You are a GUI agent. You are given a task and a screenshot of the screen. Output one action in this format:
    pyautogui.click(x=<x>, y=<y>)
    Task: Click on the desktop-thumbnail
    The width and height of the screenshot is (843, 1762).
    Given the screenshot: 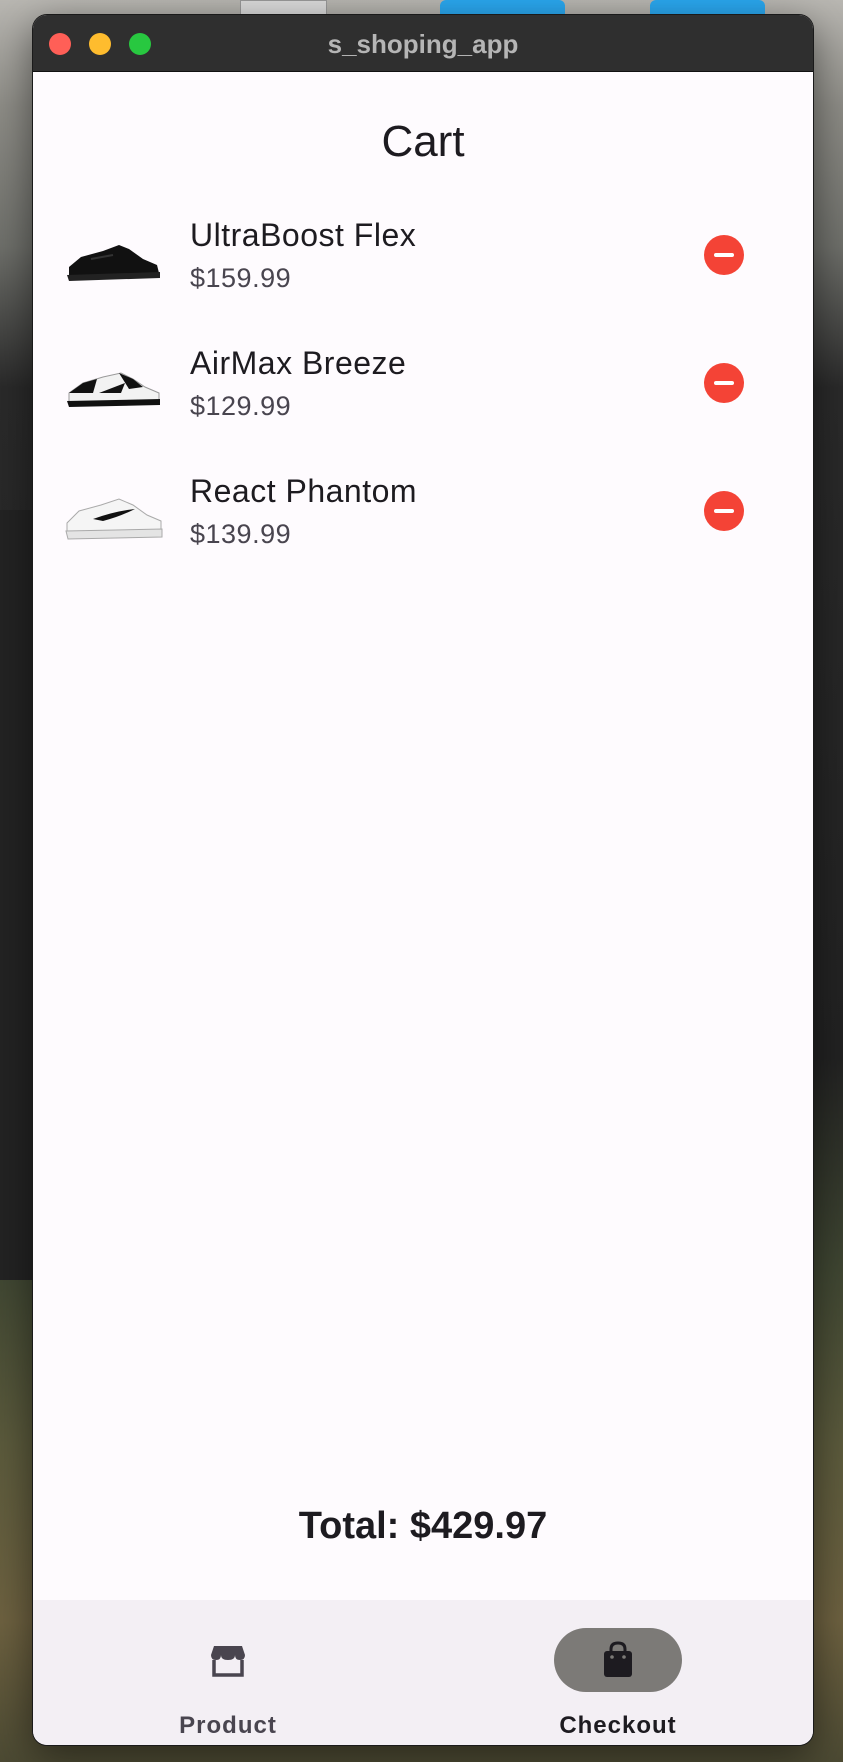 What is the action you would take?
    pyautogui.click(x=283, y=7)
    